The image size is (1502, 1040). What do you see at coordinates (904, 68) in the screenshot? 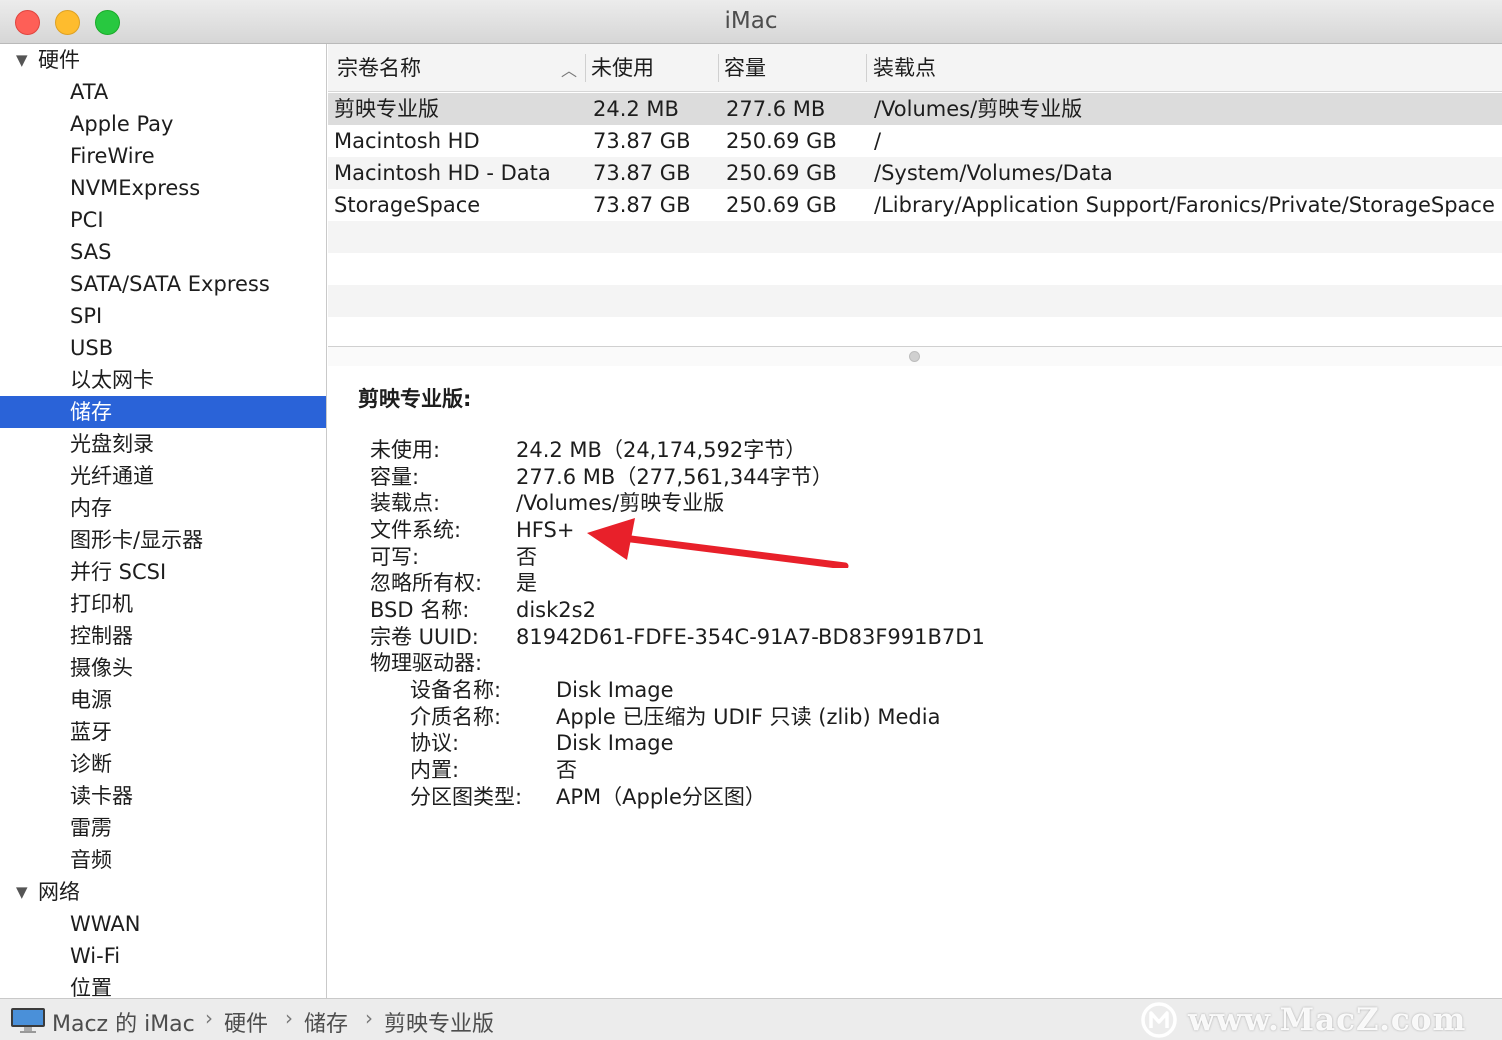
I see `column-header-mount-point: 装载点` at bounding box center [904, 68].